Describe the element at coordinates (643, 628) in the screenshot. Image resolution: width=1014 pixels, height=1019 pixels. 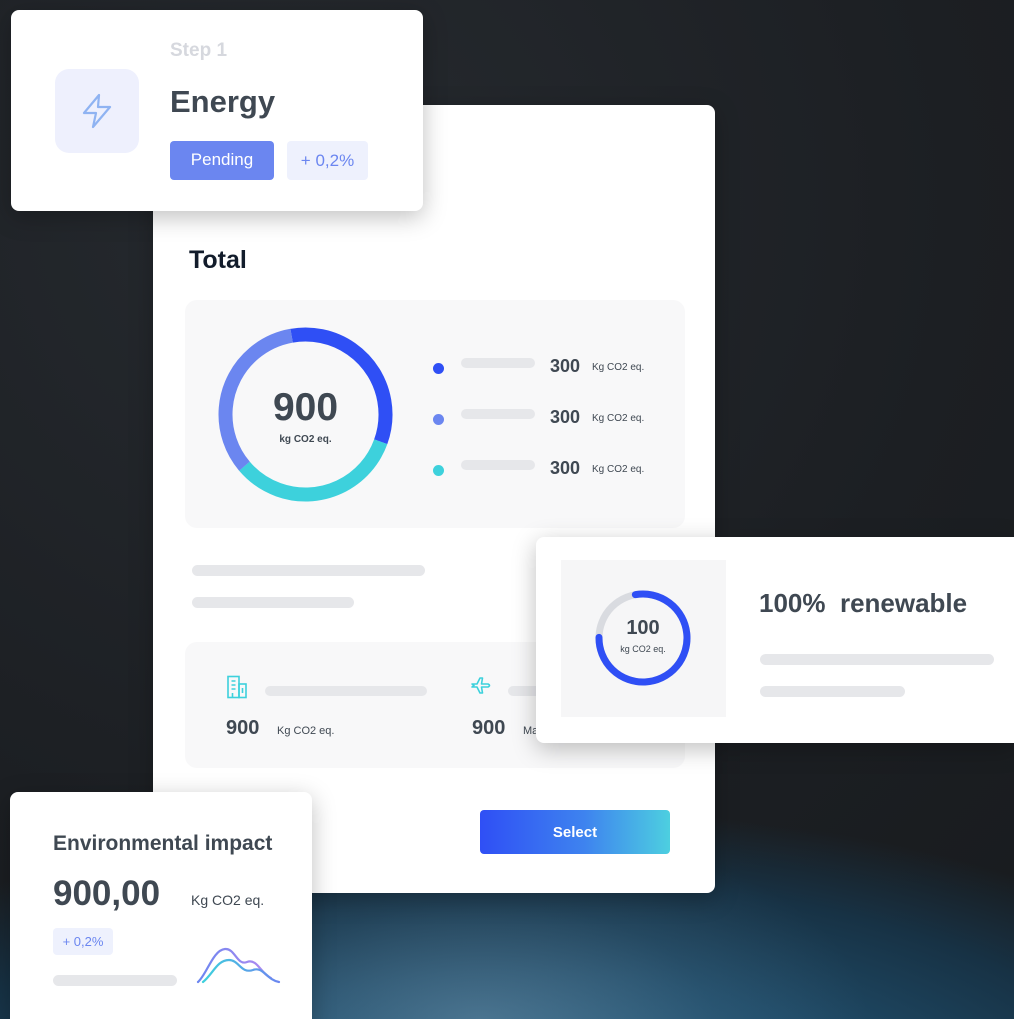
I see `gauge-value: 100` at that location.